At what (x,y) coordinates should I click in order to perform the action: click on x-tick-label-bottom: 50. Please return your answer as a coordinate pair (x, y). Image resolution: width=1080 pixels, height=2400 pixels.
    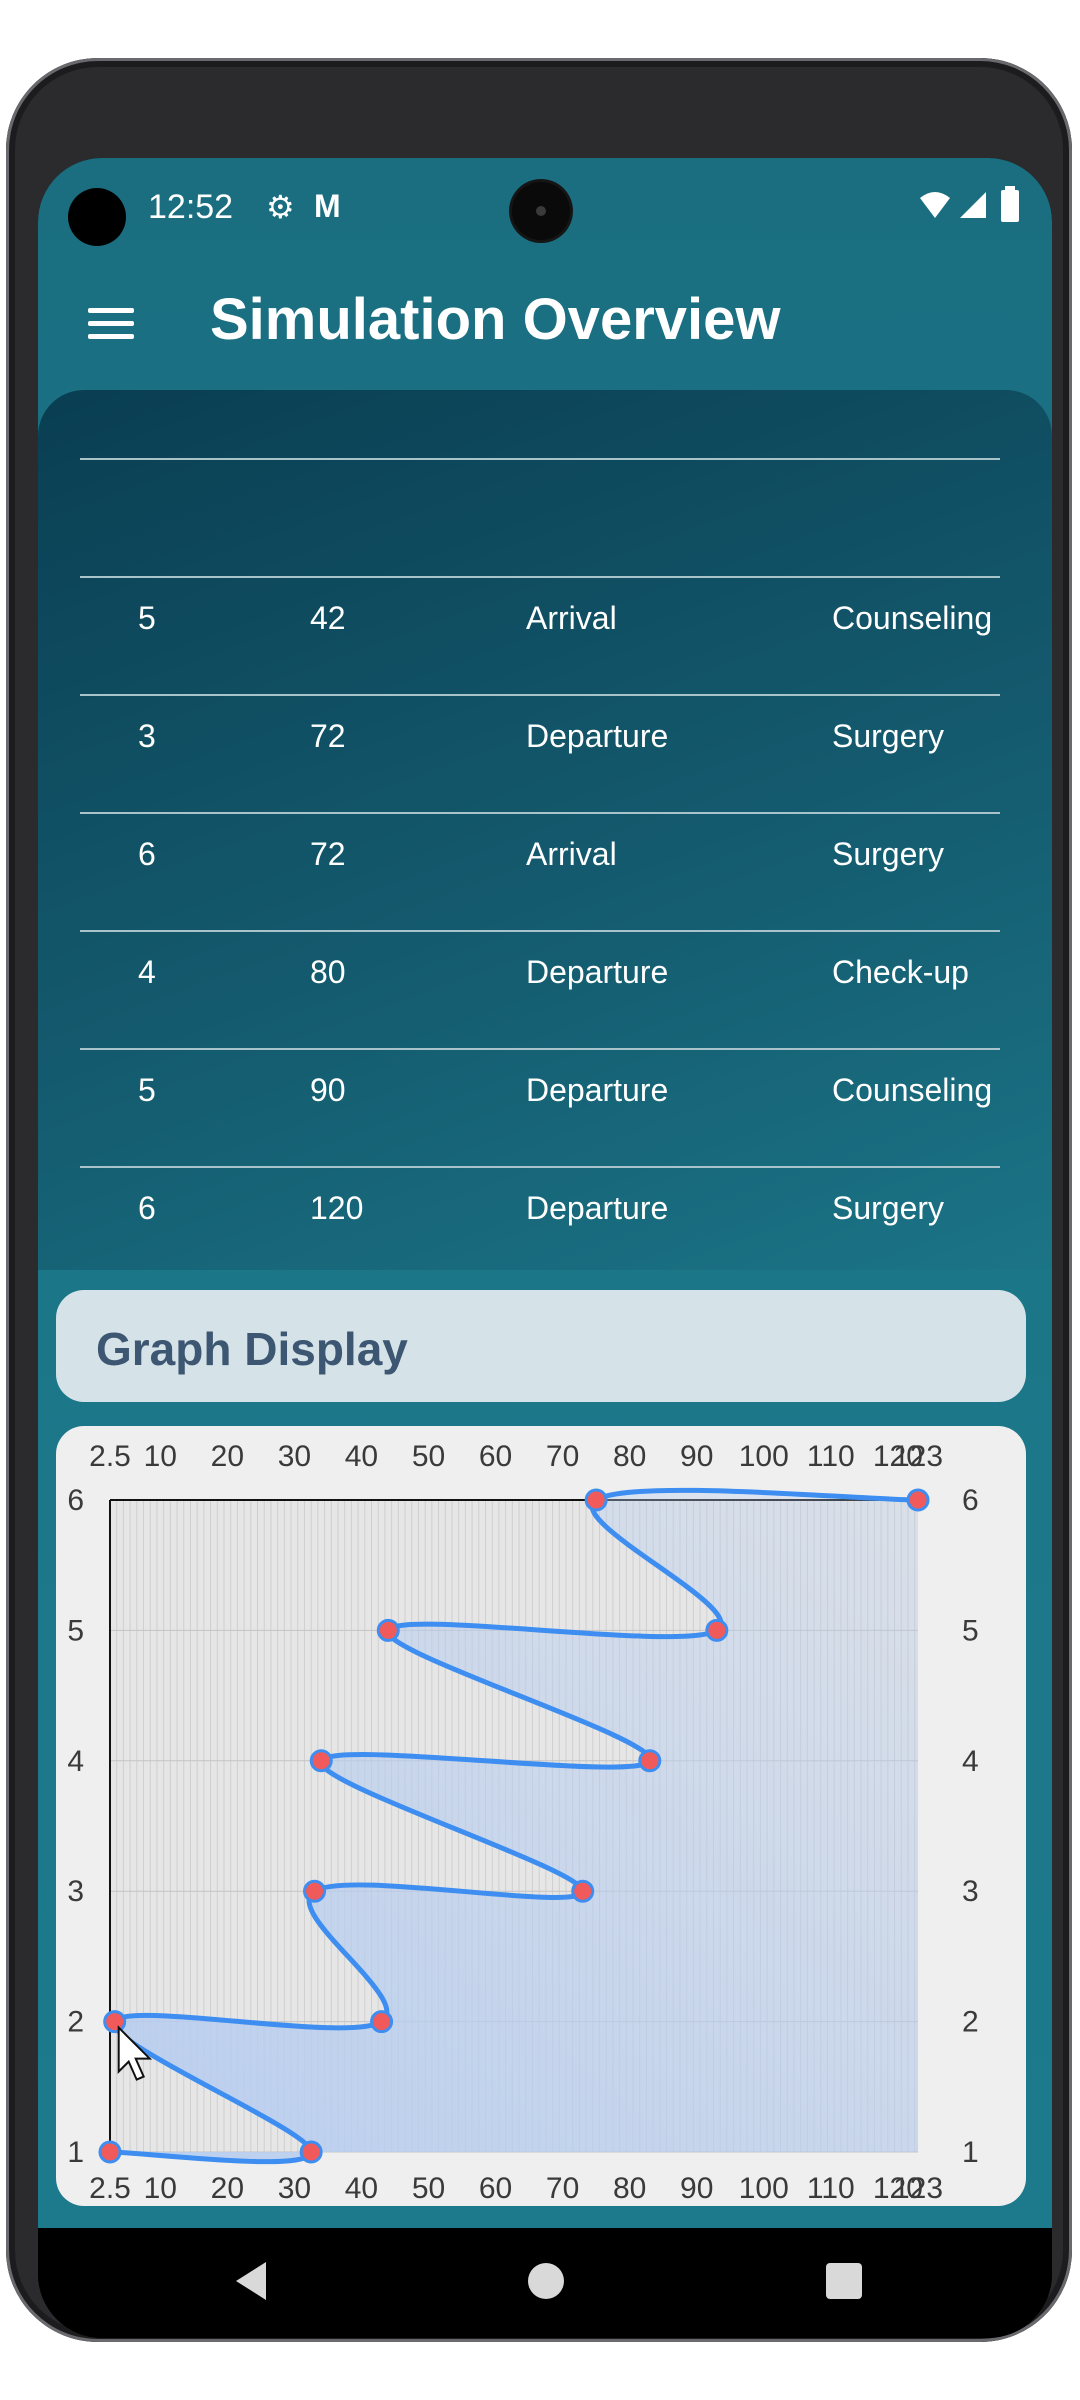
    Looking at the image, I should click on (428, 2188).